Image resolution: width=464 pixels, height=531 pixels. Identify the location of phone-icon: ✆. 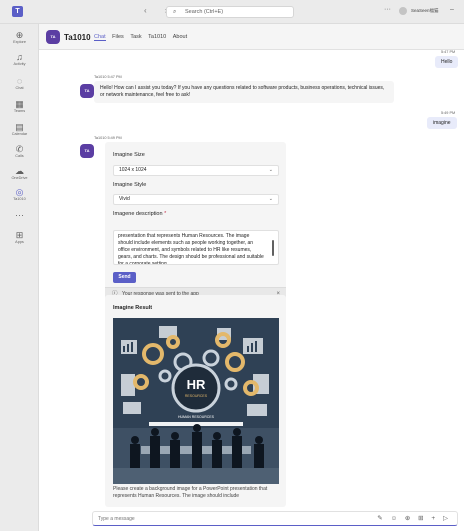
(19, 149).